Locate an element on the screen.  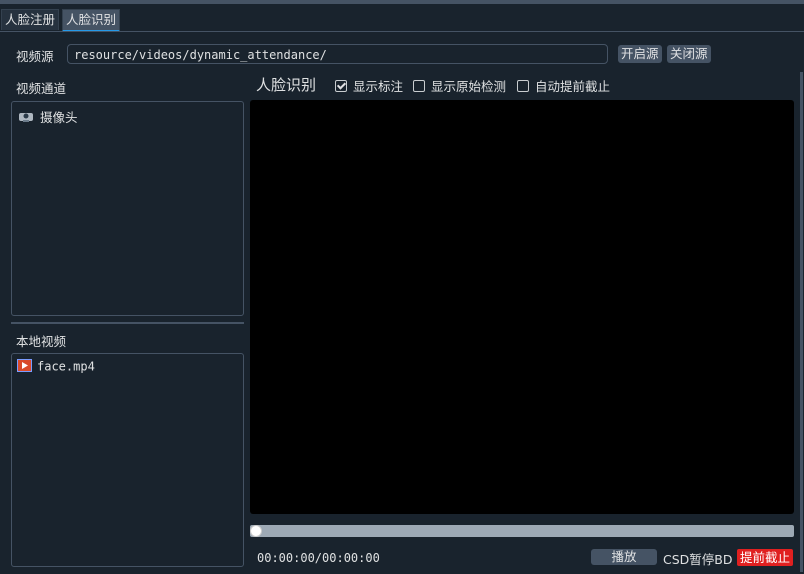
vertical-scrollbar is located at coordinates (801, 322).